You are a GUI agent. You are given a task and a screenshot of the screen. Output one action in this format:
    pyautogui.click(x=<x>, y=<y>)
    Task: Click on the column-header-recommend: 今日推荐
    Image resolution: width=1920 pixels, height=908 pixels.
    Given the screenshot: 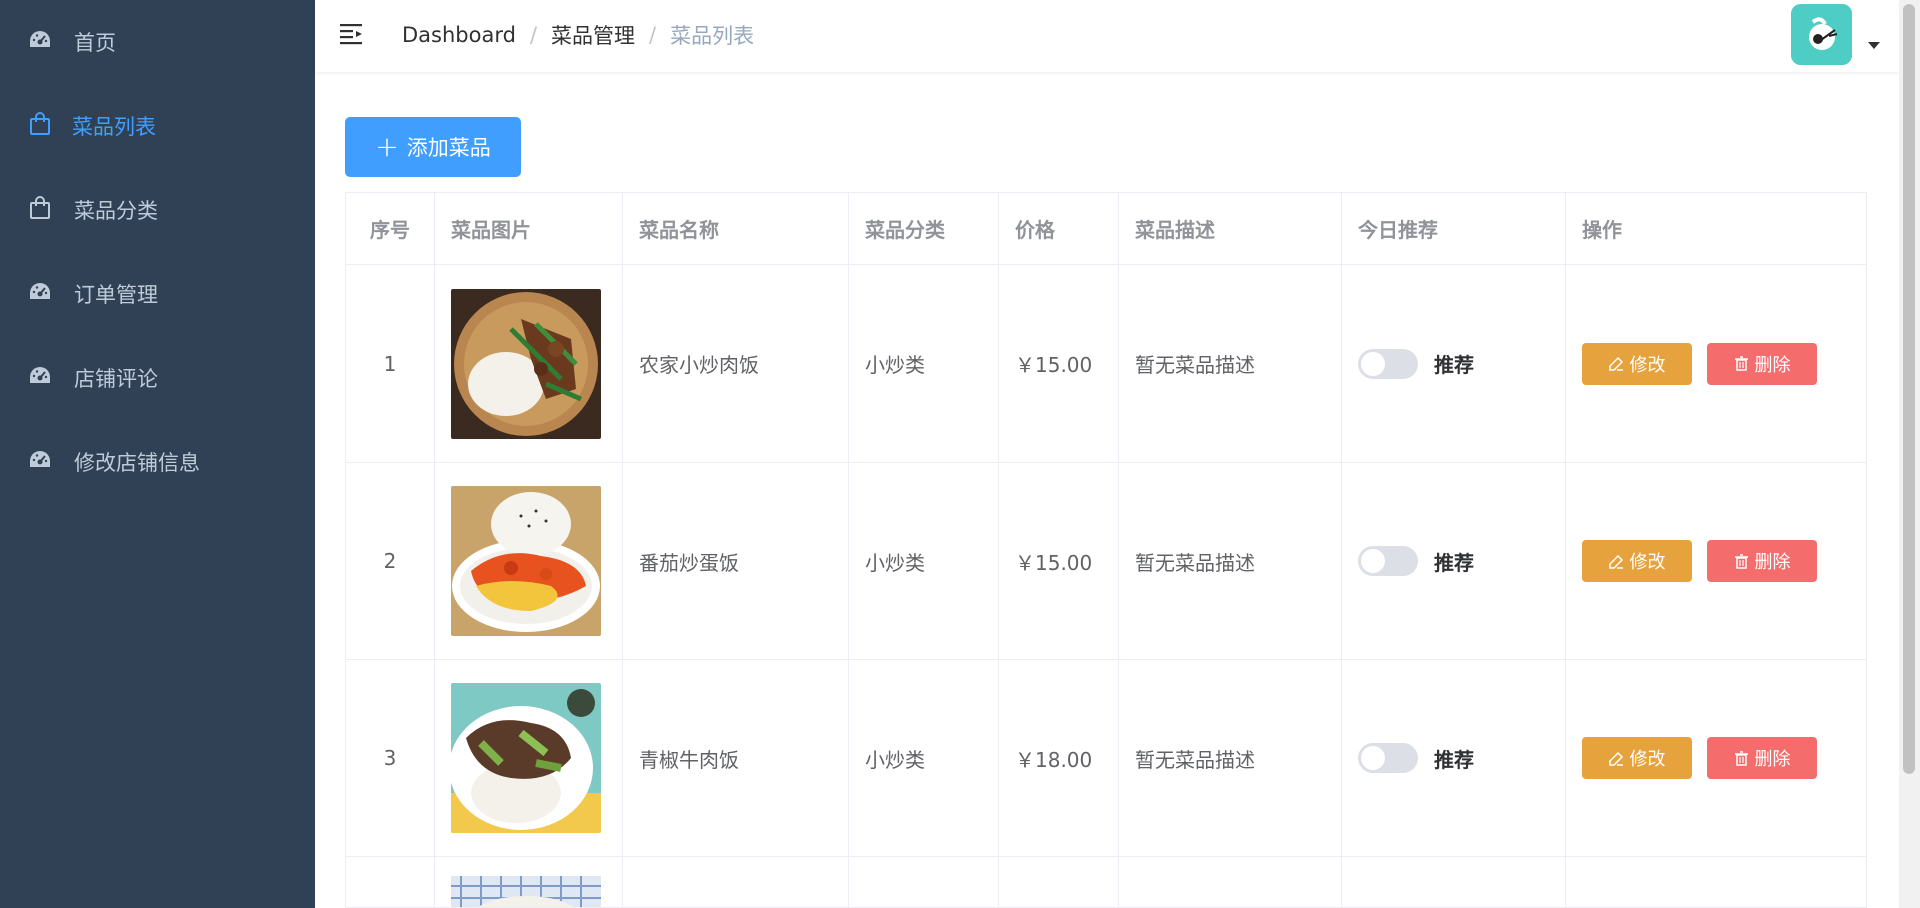 What is the action you would take?
    pyautogui.click(x=1454, y=228)
    